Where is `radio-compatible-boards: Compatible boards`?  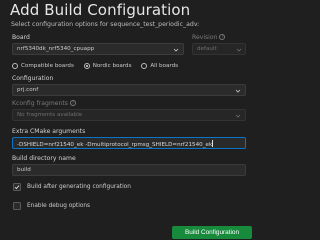
radio-compatible-boards: Compatible boards is located at coordinates (43, 66).